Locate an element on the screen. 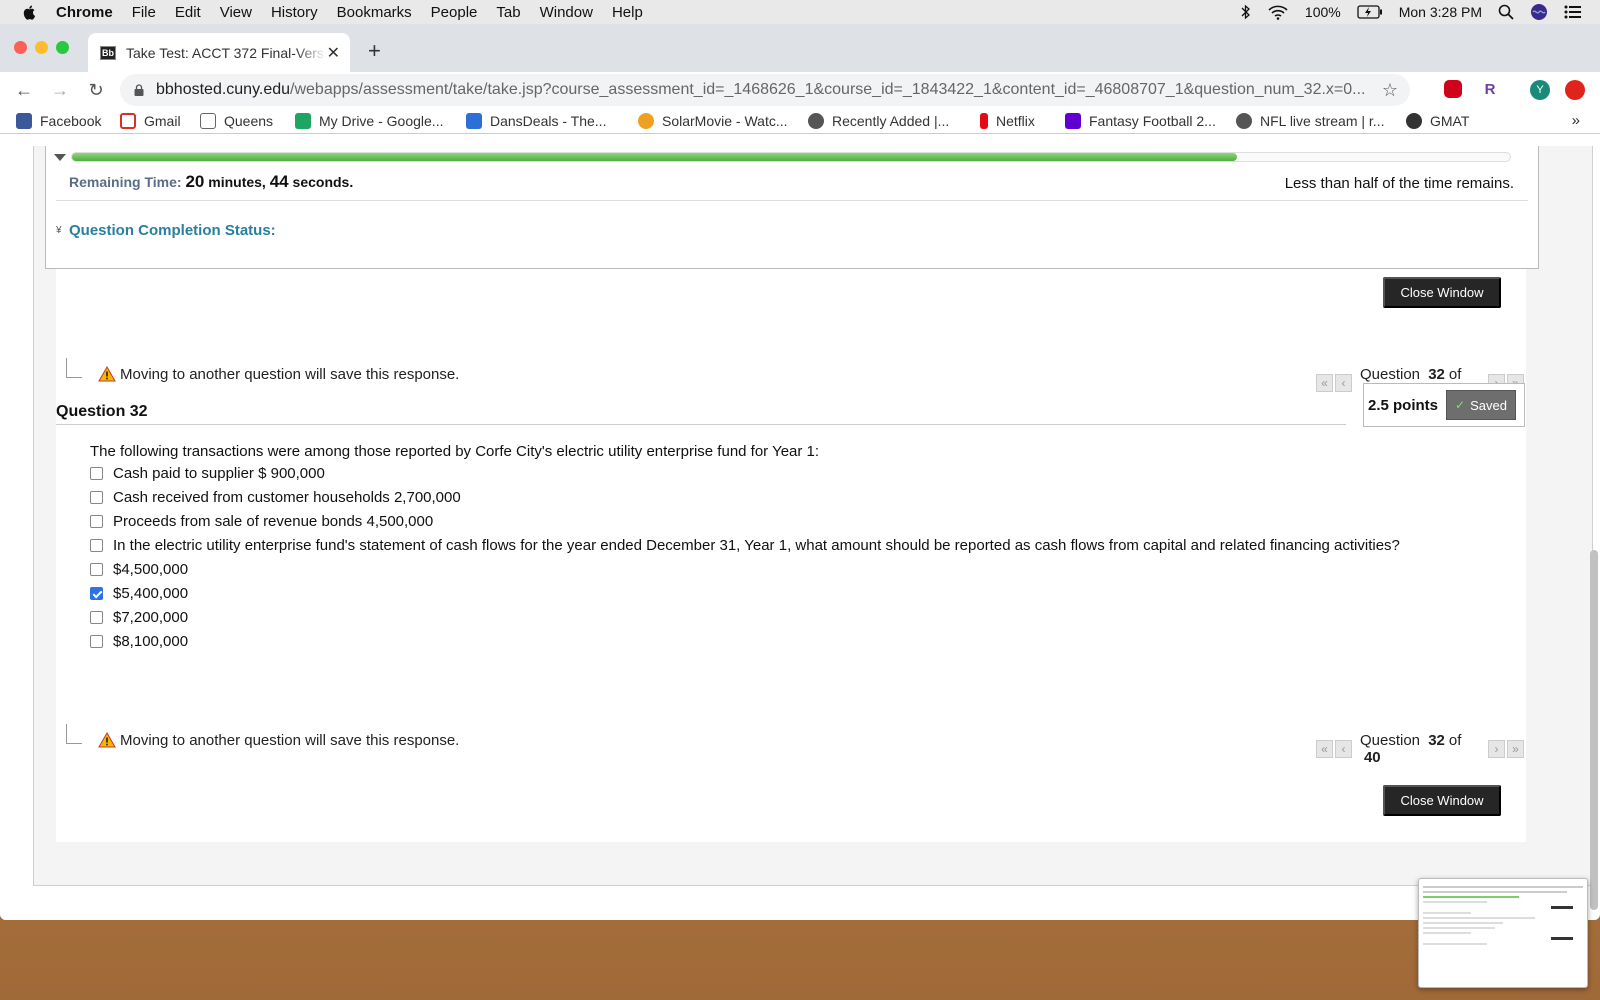 The image size is (1600, 1000). tab-take-test: Bb Take Test: ACCT 372 Final-Version ✕ is located at coordinates (219, 52).